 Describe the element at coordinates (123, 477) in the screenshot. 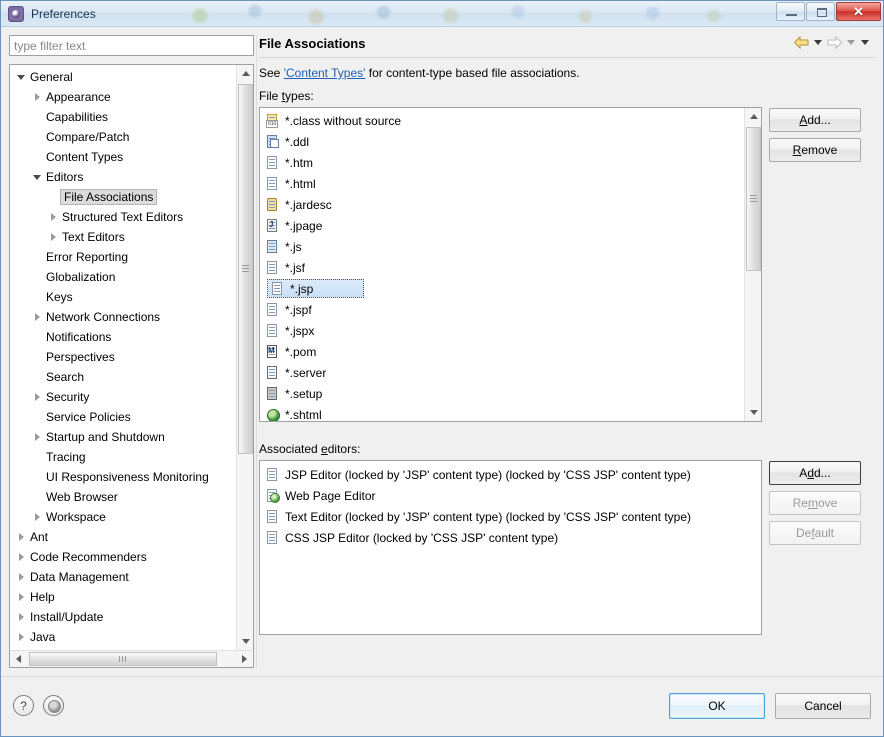

I see `tree-item-ui-responsiveness-monitoring: UI Responsiveness Monitoring` at that location.